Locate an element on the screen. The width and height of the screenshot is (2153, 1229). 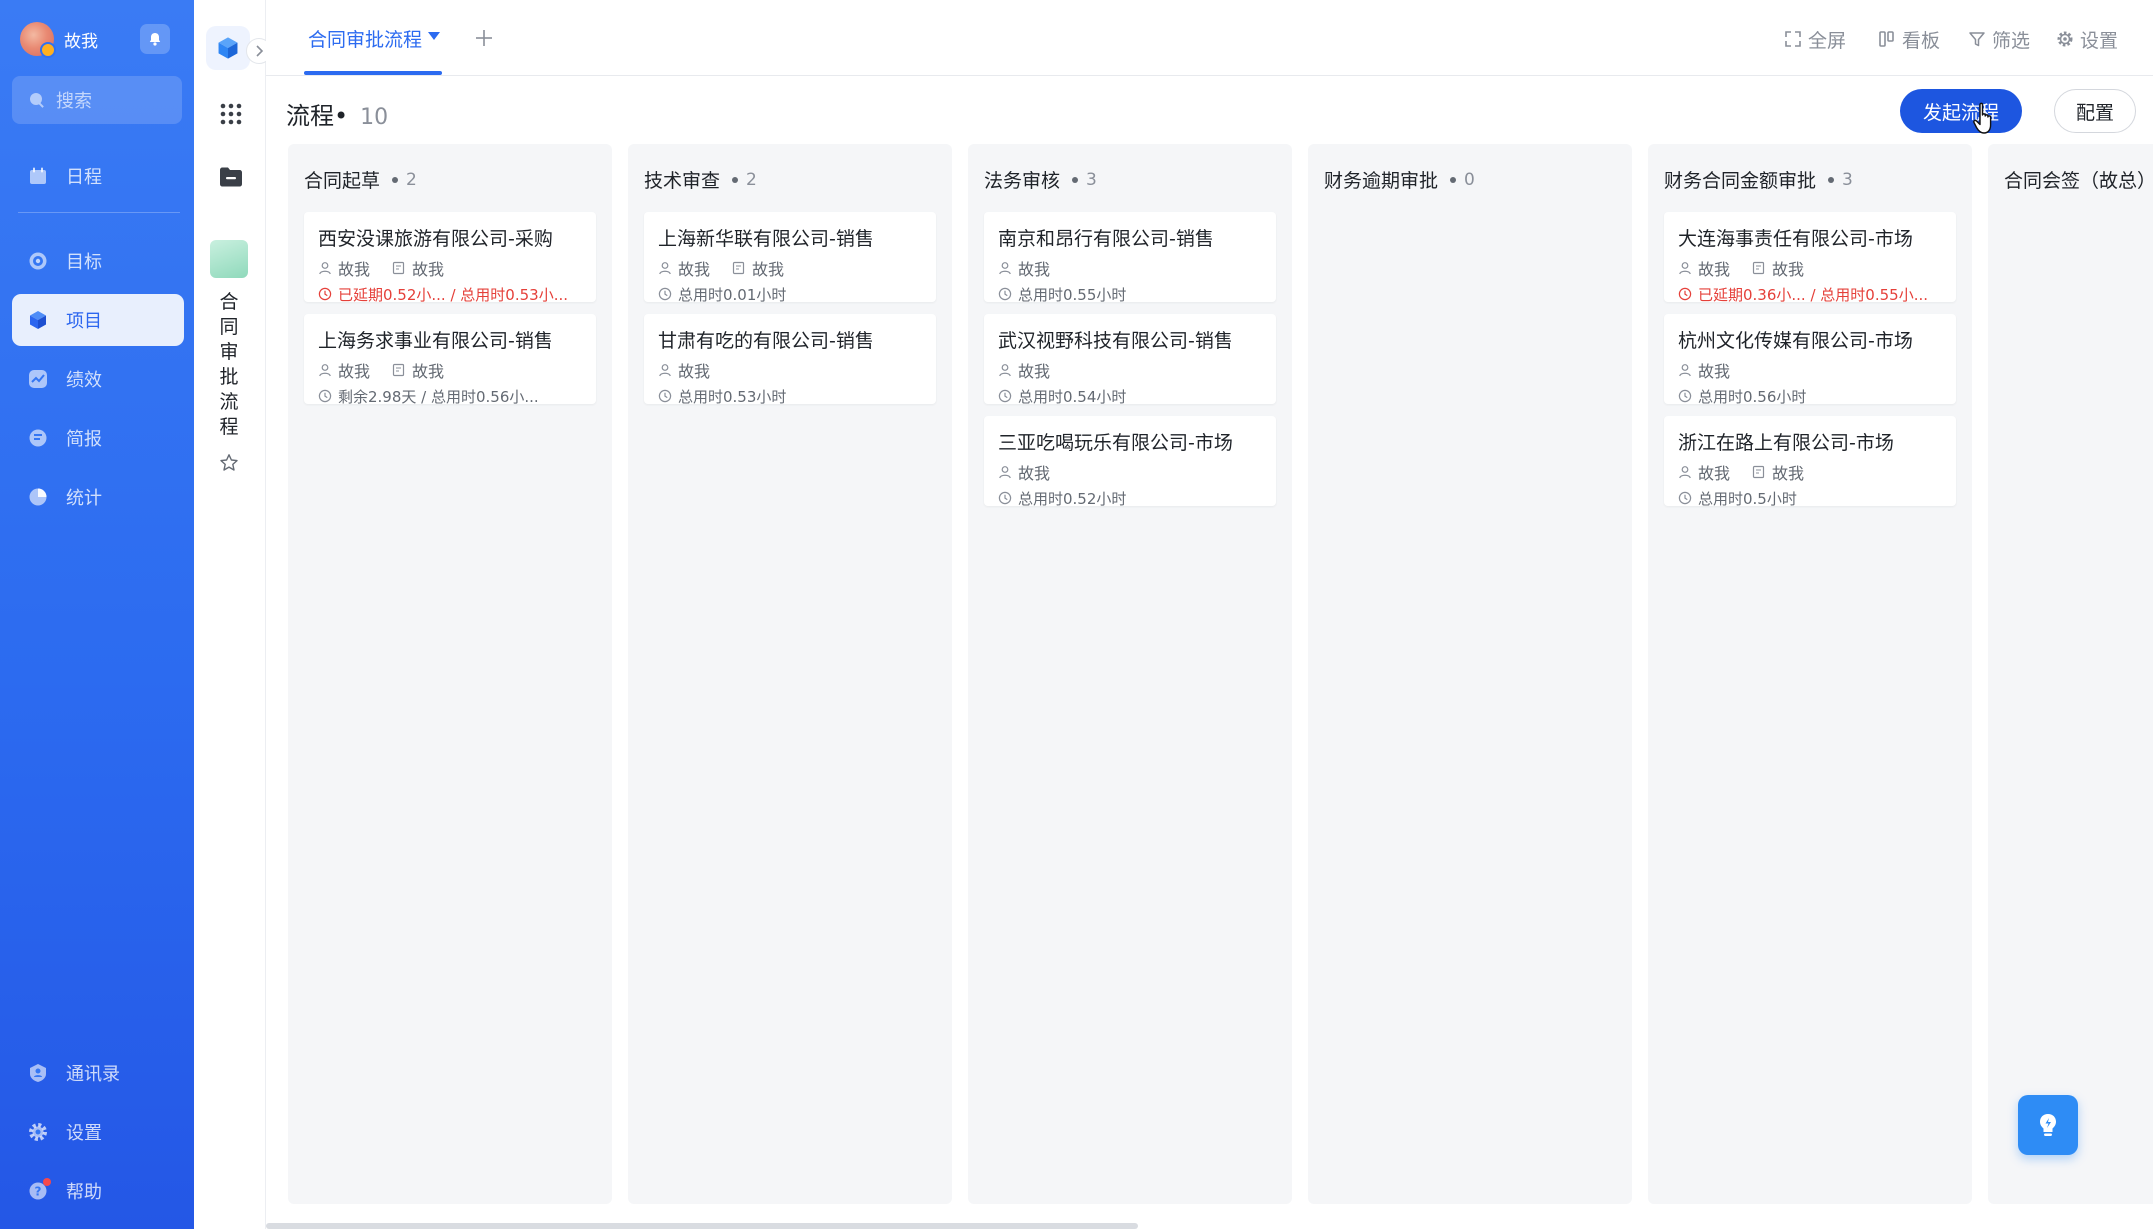
board-label: 看板 is located at coordinates (1921, 40).